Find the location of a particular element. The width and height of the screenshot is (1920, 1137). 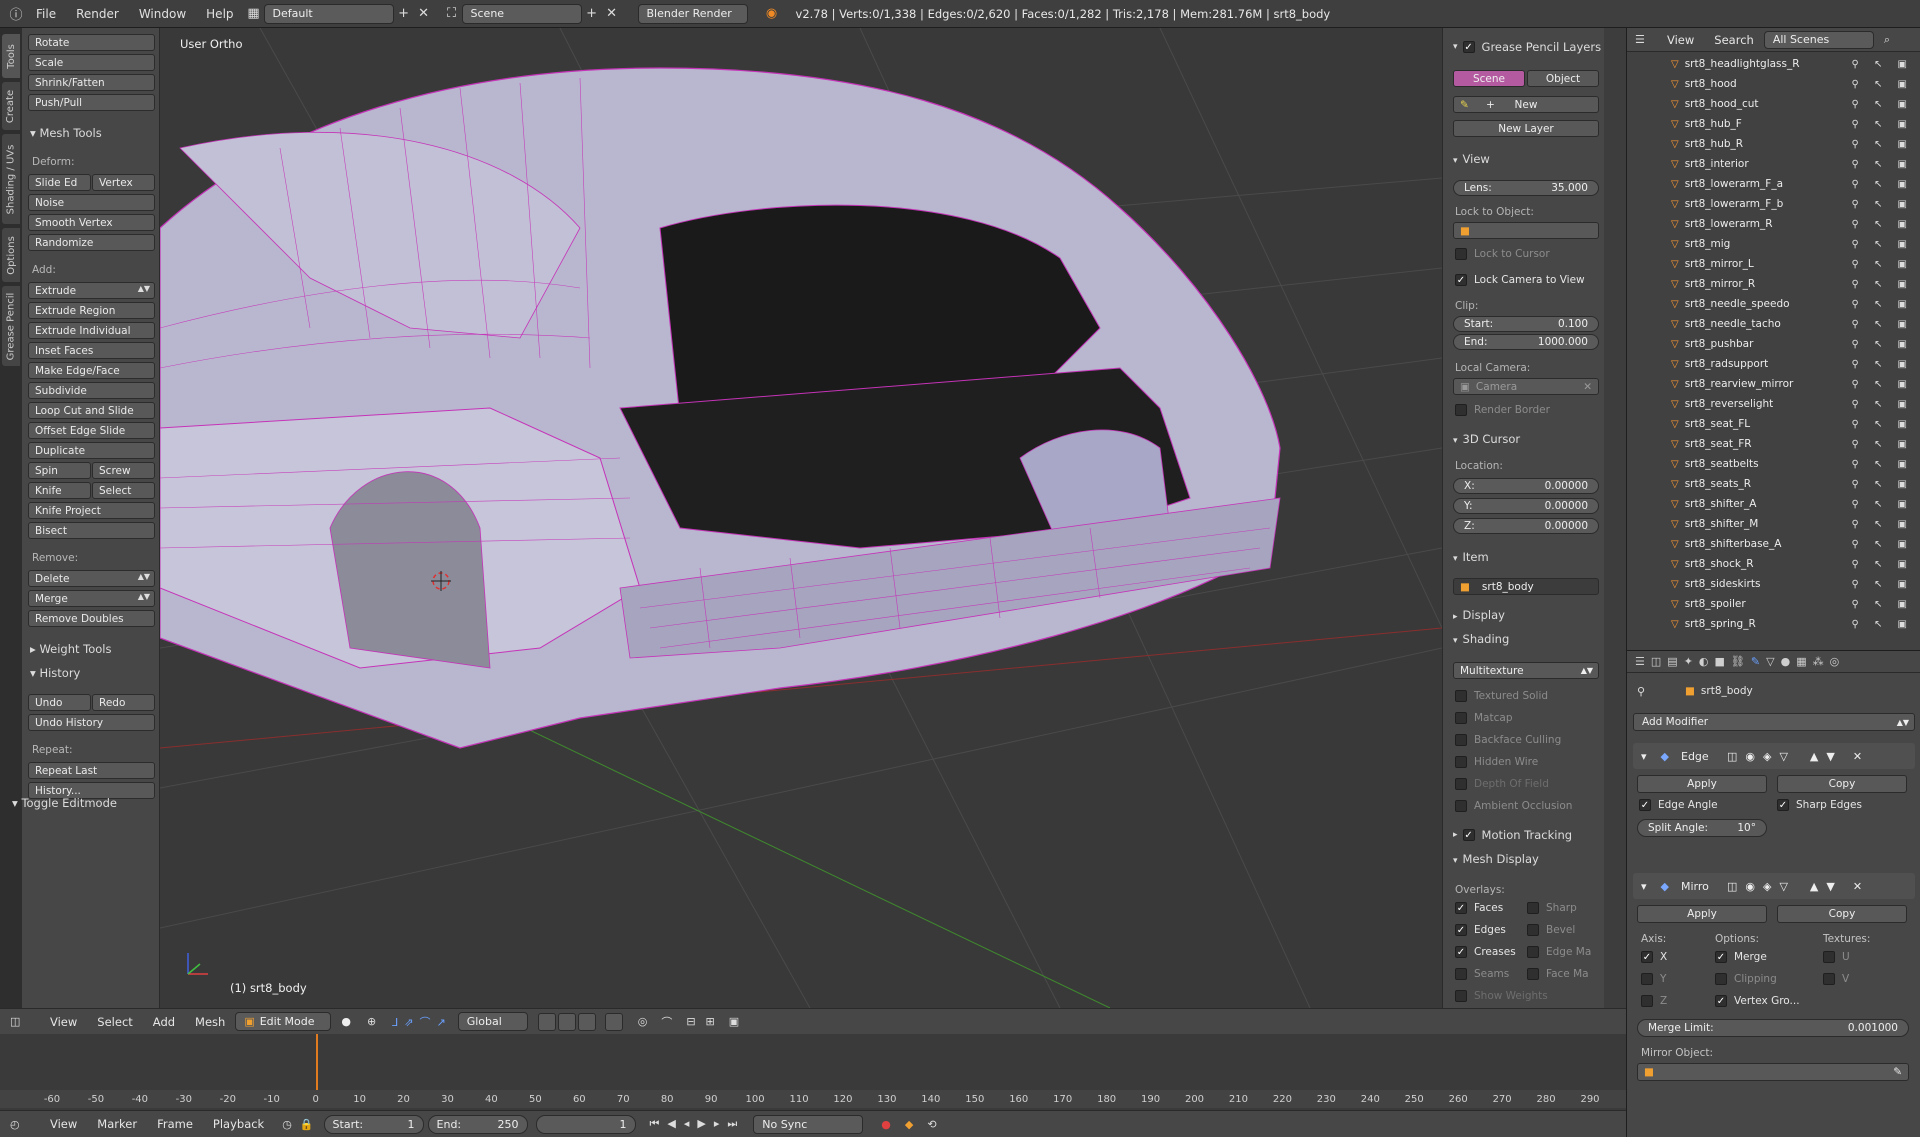

mesh-display-header: ▾ Mesh Display is located at coordinates (1496, 859).